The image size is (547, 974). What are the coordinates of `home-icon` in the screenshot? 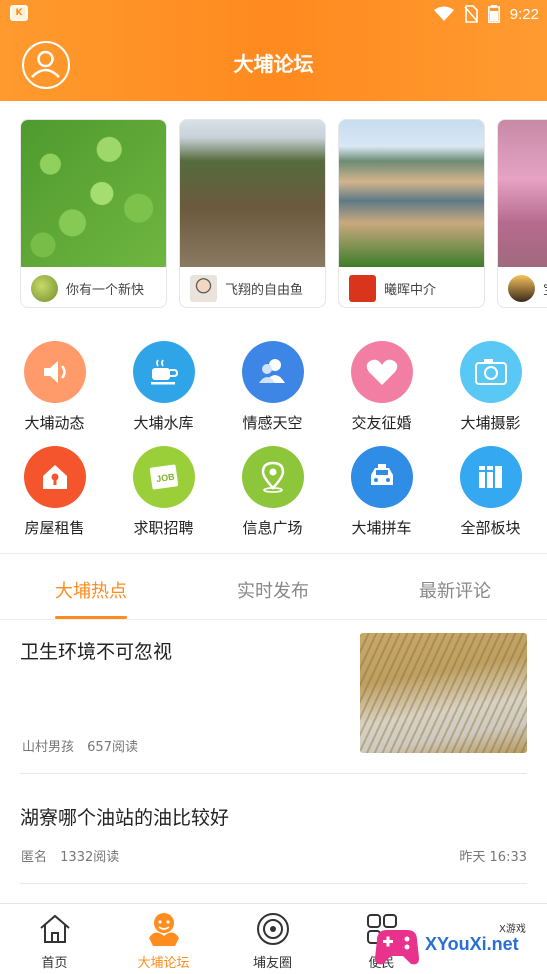 It's located at (55, 929).